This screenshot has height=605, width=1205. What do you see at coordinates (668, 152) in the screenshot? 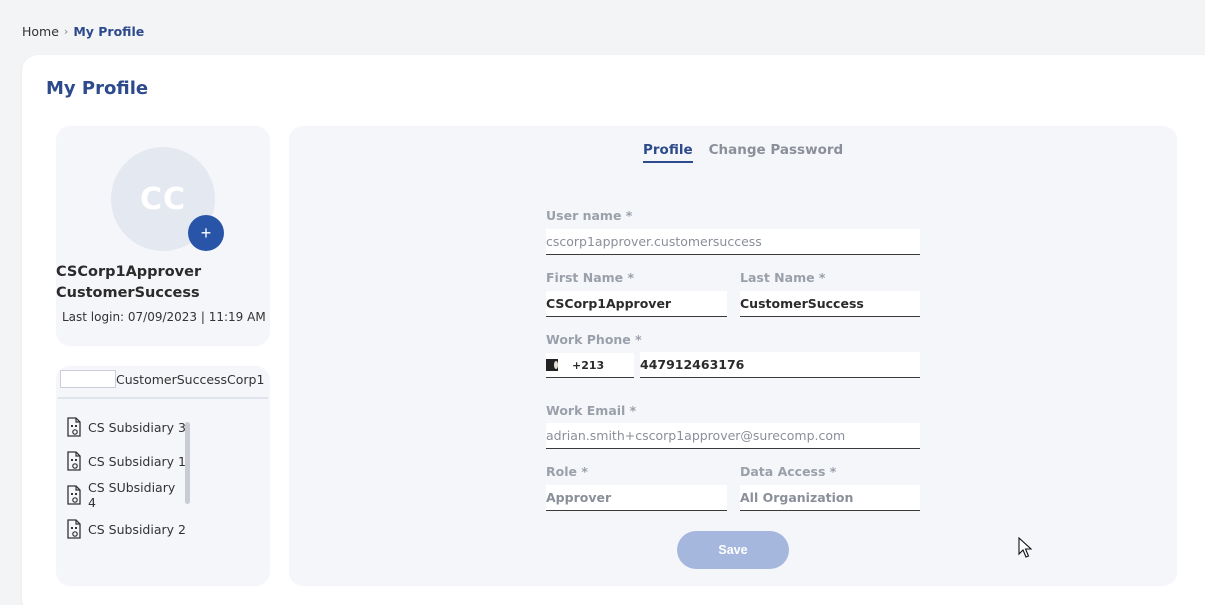
I see `tab-profile: Profile` at bounding box center [668, 152].